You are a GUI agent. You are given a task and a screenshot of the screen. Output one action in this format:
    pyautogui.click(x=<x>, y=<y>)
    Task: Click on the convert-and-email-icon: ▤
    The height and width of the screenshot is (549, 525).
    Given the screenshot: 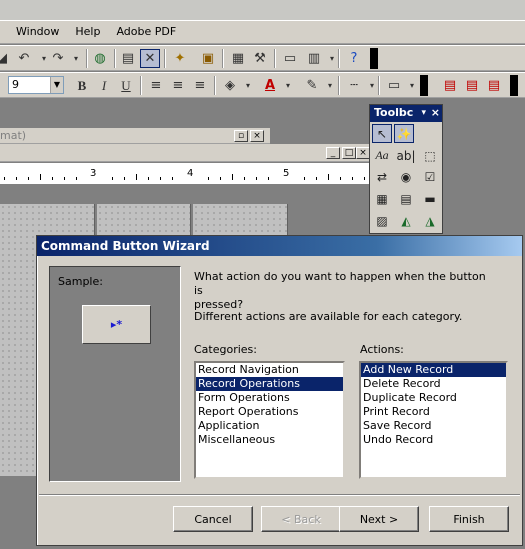 What is the action you would take?
    pyautogui.click(x=472, y=85)
    